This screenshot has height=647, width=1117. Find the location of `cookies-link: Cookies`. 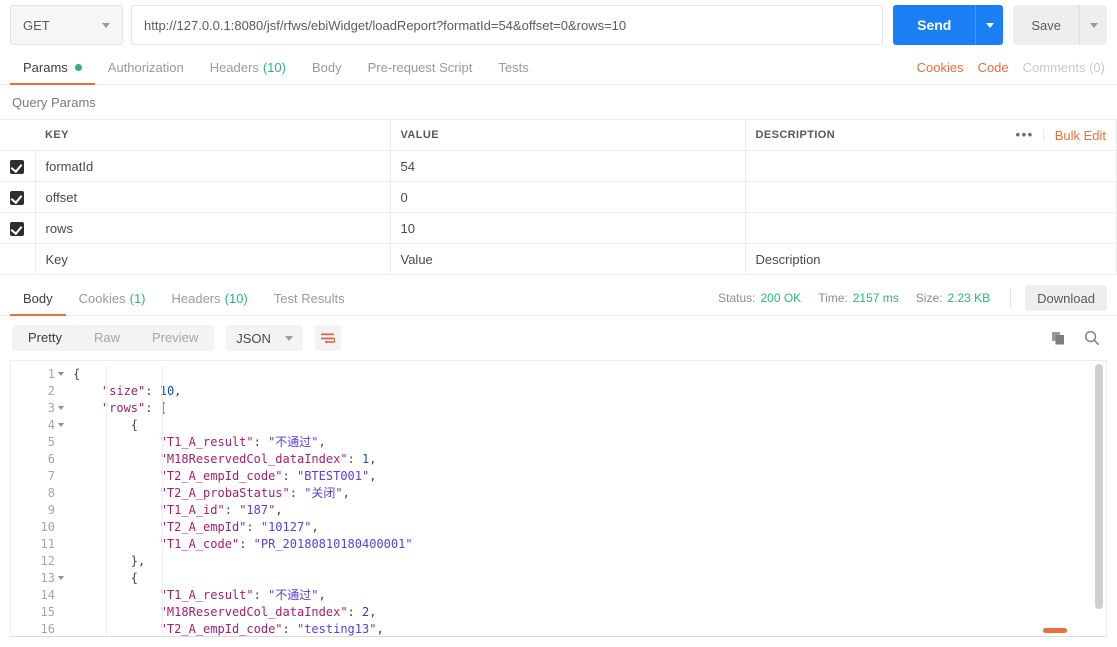

cookies-link: Cookies is located at coordinates (940, 67).